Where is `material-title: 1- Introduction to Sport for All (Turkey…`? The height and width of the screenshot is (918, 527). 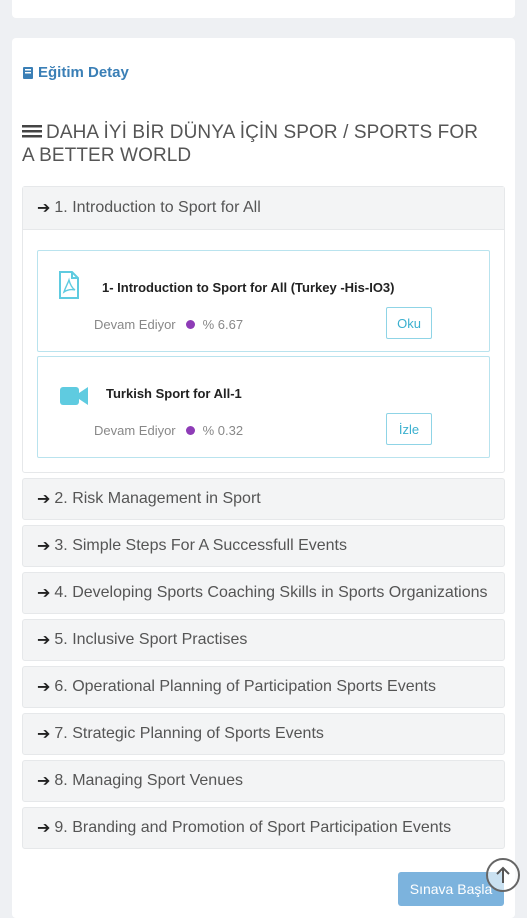 material-title: 1- Introduction to Sport for All (Turkey… is located at coordinates (248, 287).